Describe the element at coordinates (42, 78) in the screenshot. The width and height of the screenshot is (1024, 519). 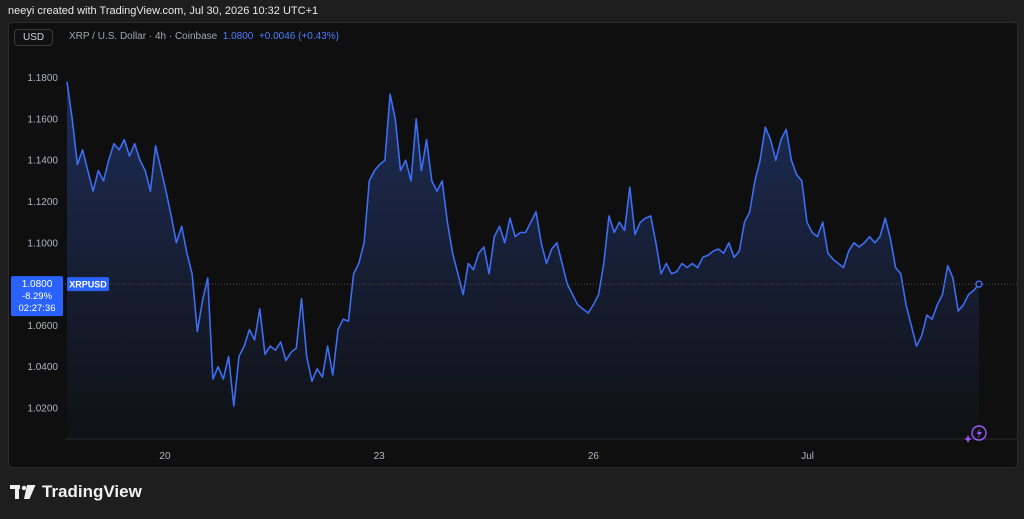
I see `y-tick-label: 1.1800` at that location.